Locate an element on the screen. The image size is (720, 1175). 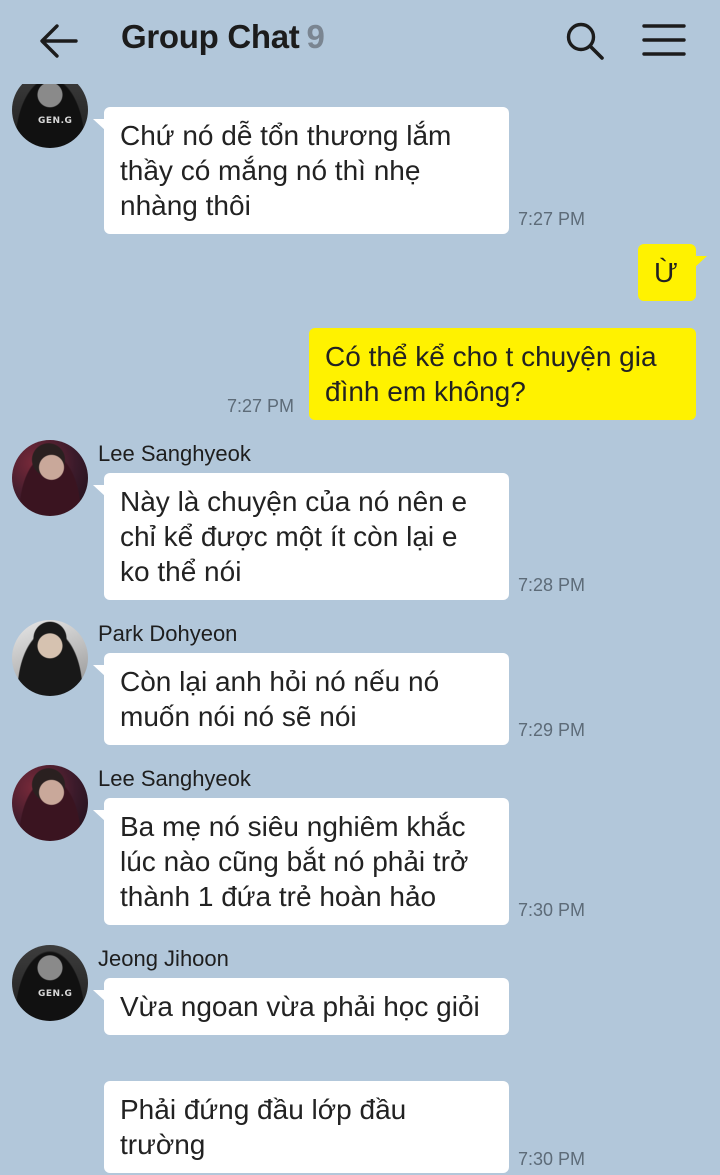
message-bubble: Phải đứng đầu lớp đầu trường is located at coordinates (306, 1127).